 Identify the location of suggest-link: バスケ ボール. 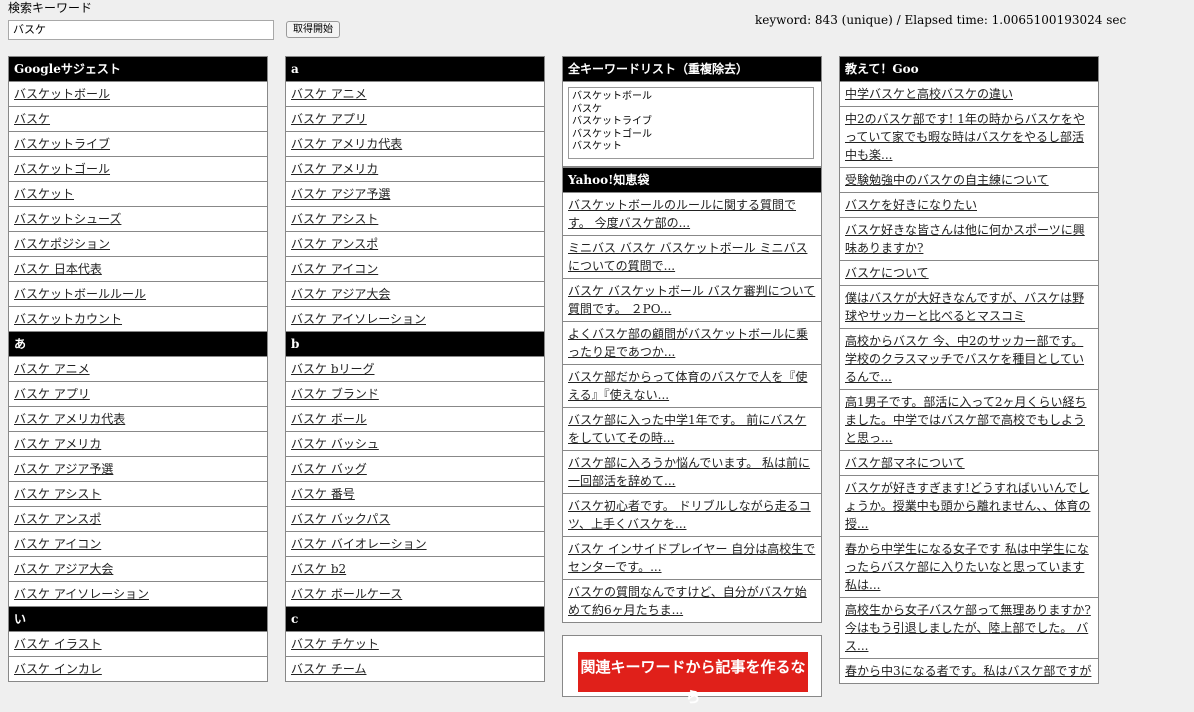
(329, 419).